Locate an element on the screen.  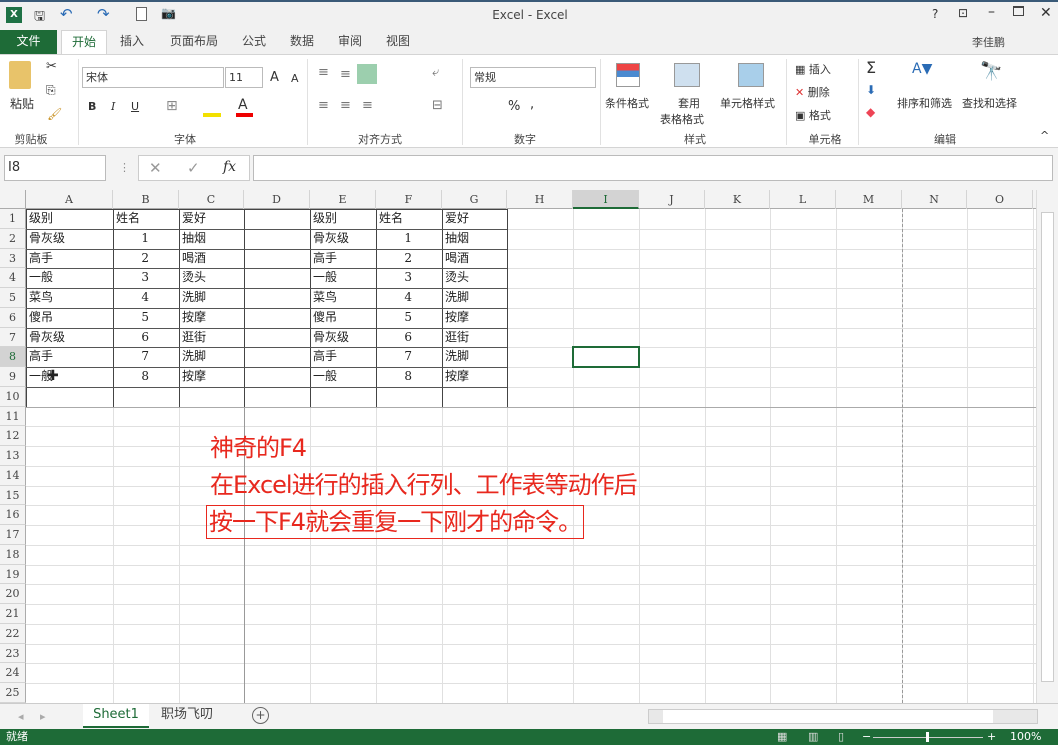
tab-view: 视图 is located at coordinates (398, 42).